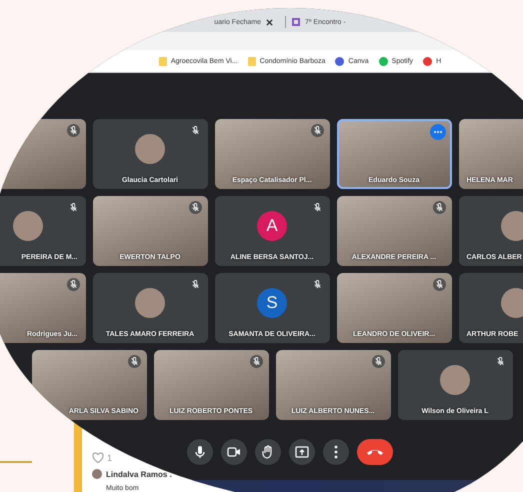 This screenshot has height=492, width=523. Describe the element at coordinates (139, 474) in the screenshot. I see `comment-author: Lindalva Ramos .` at that location.